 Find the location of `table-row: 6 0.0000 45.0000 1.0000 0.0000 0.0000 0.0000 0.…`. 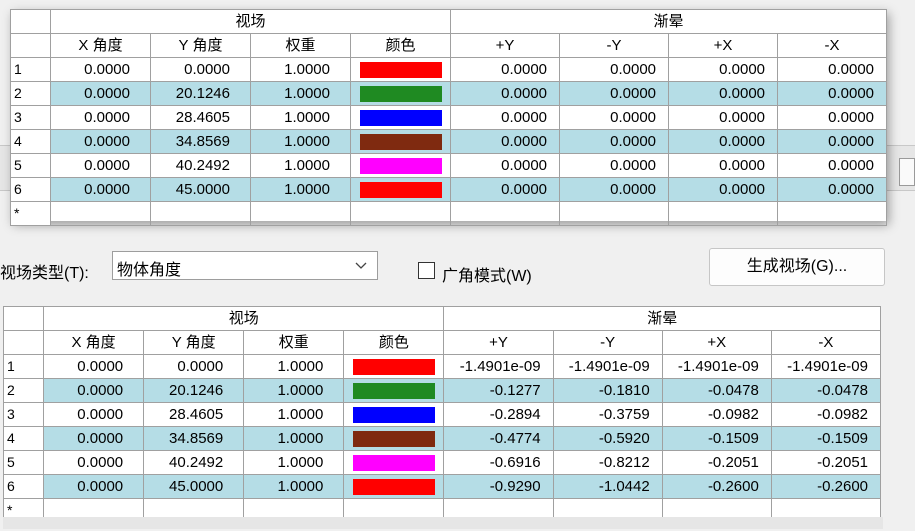

table-row: 6 0.0000 45.0000 1.0000 0.0000 0.0000 0.0000 0.… is located at coordinates (449, 189).